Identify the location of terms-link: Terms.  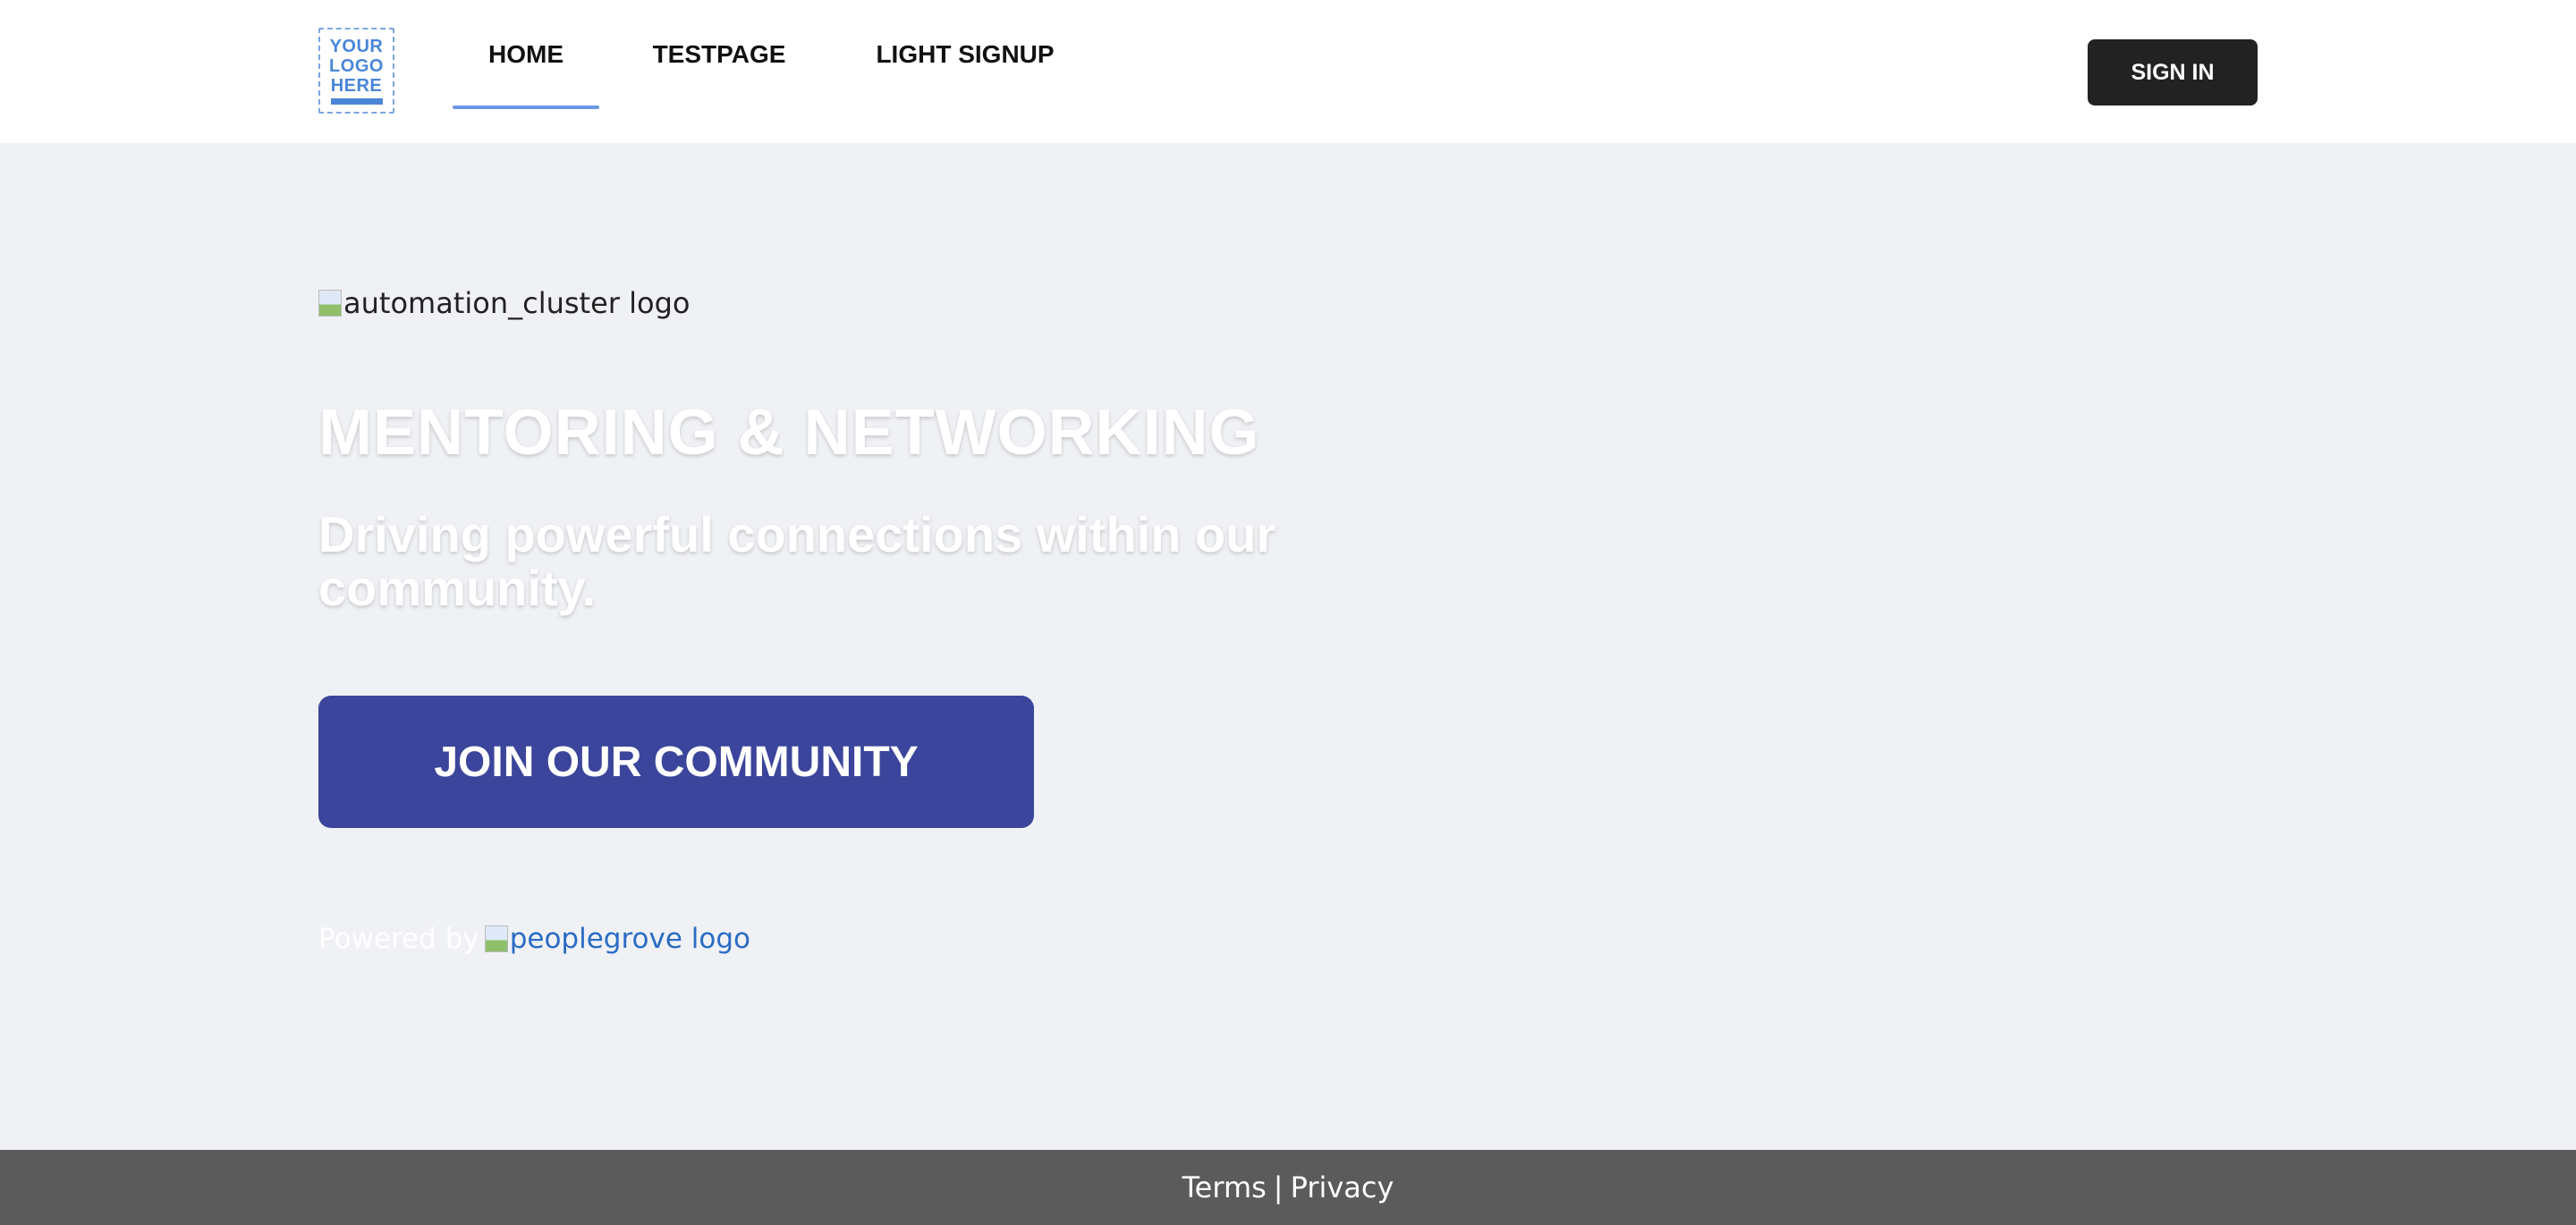
(1224, 1187).